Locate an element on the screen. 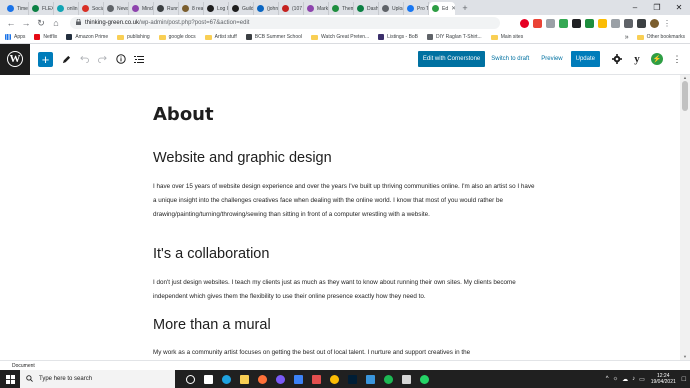 The width and height of the screenshot is (690, 388). reload-button: ↻ is located at coordinates (41, 23).